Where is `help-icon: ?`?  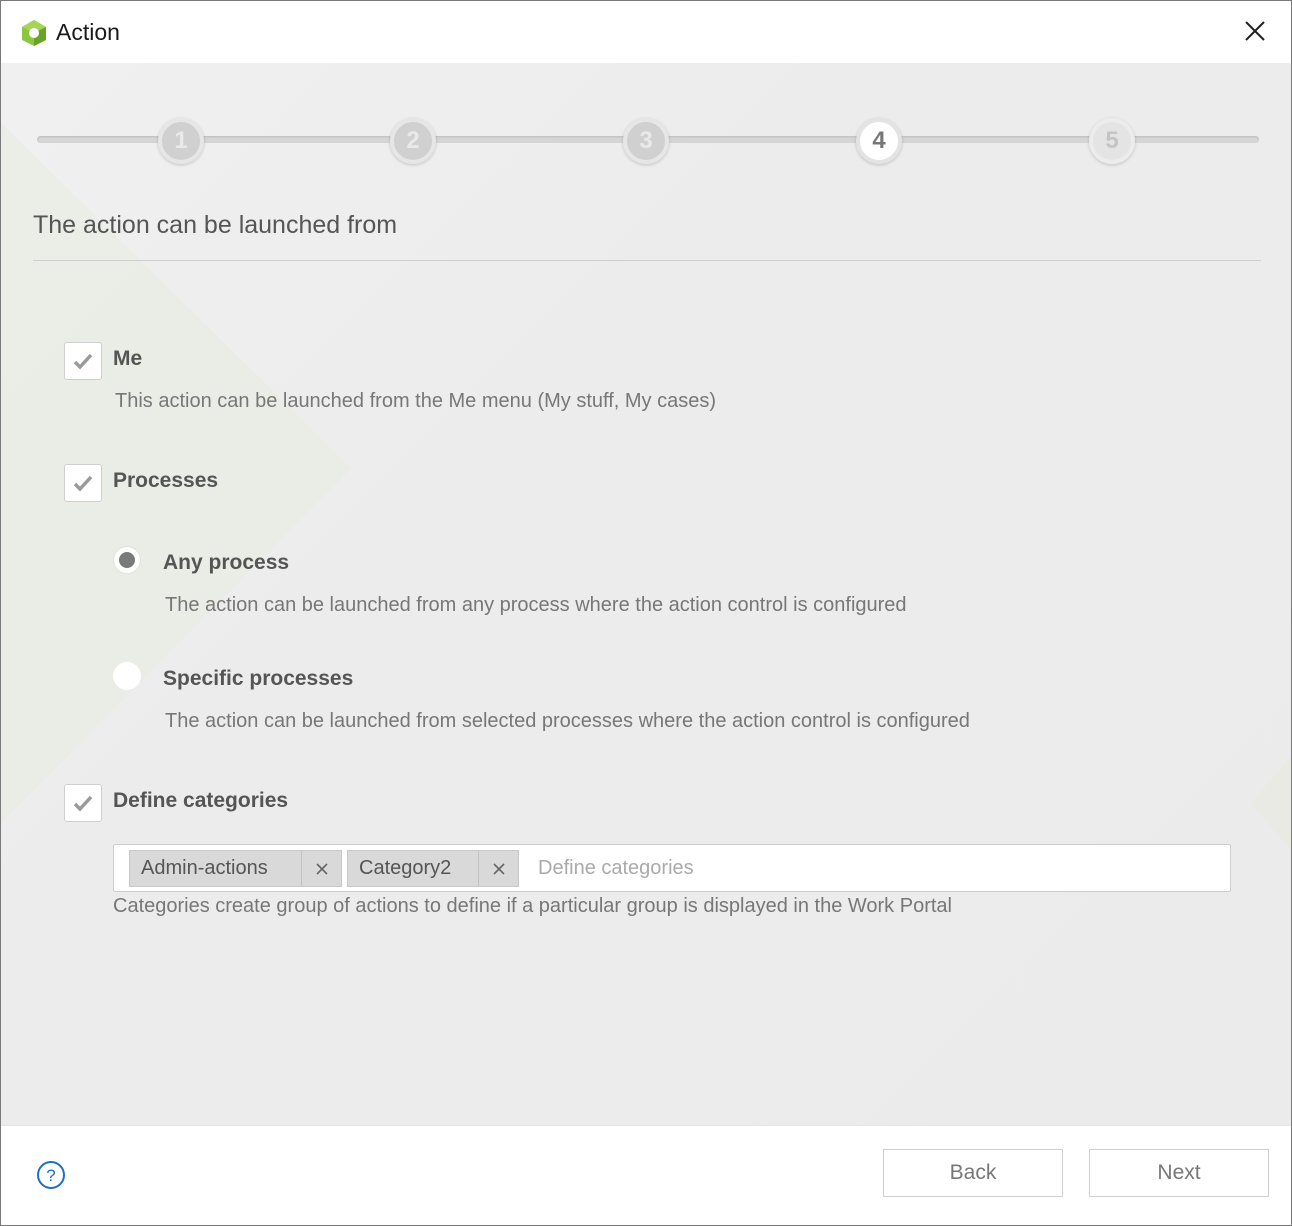
help-icon: ? is located at coordinates (51, 1175).